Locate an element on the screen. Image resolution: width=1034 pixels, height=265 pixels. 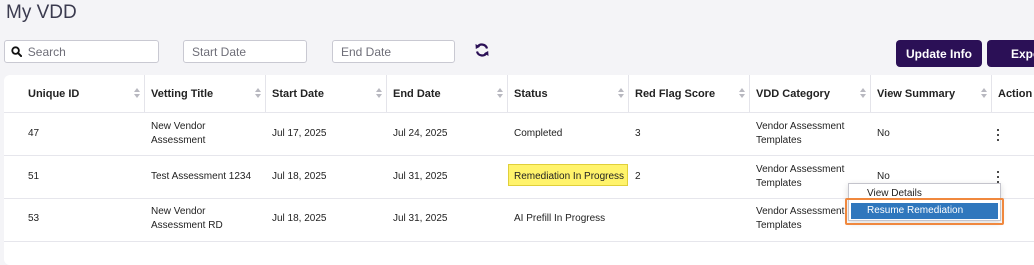
update-info-button: Update Info is located at coordinates (939, 53).